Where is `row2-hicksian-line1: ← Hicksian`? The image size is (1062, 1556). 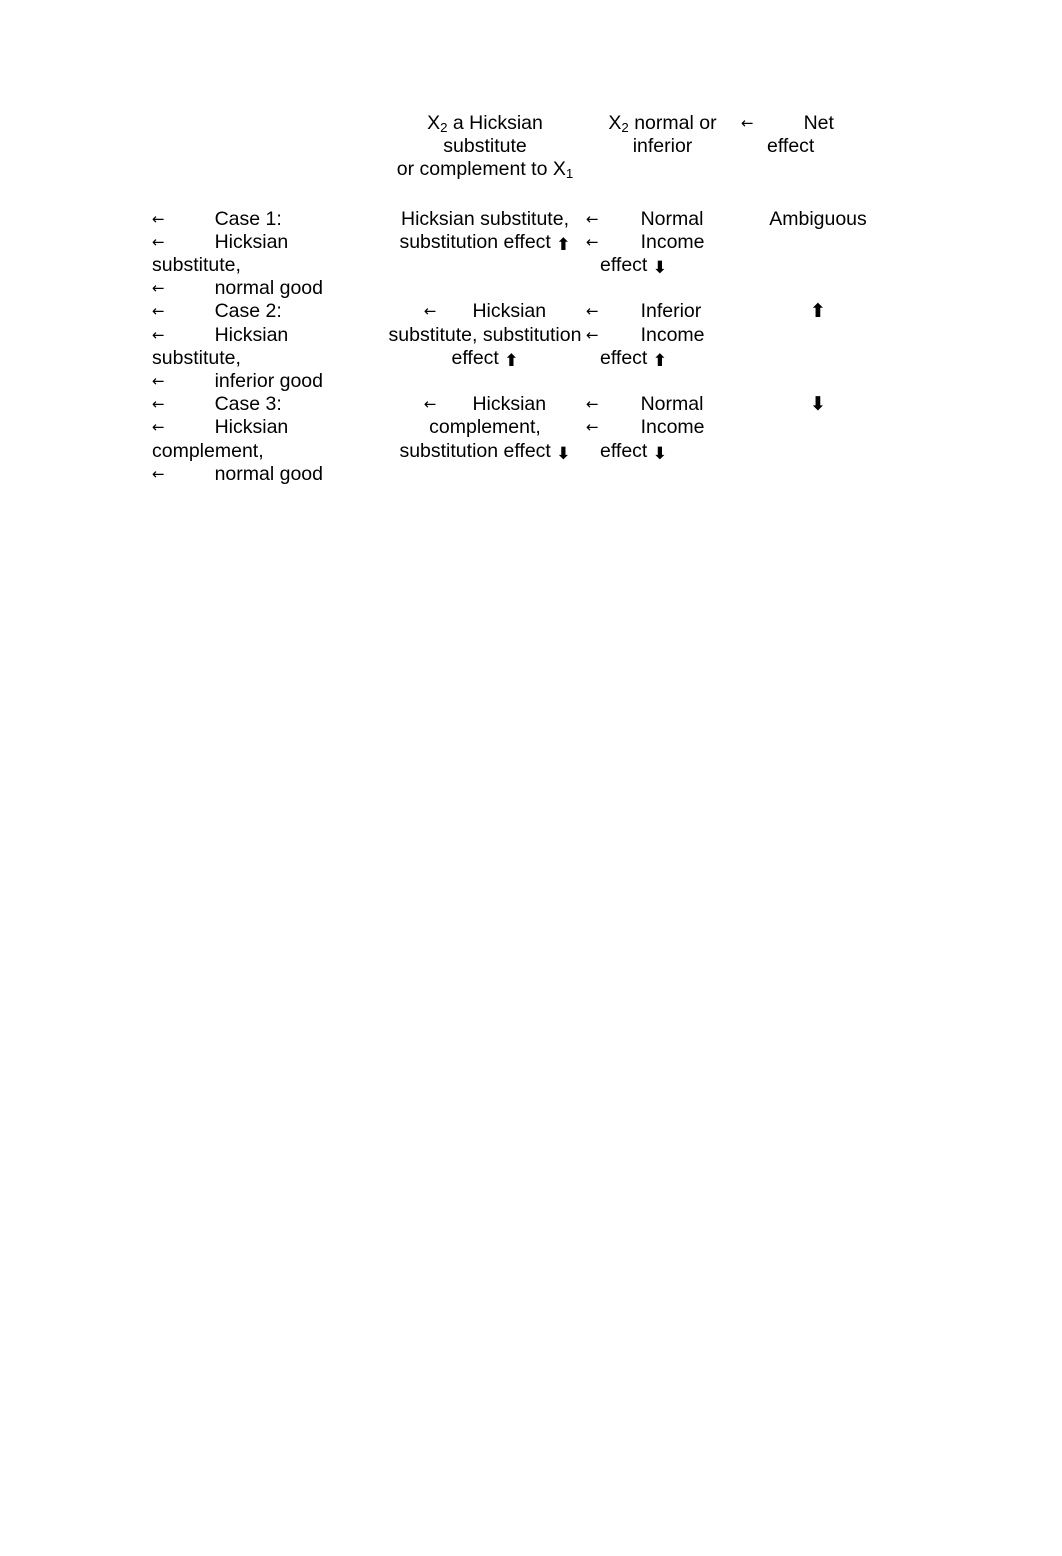
row2-hicksian-line1: ← Hicksian is located at coordinates (485, 311).